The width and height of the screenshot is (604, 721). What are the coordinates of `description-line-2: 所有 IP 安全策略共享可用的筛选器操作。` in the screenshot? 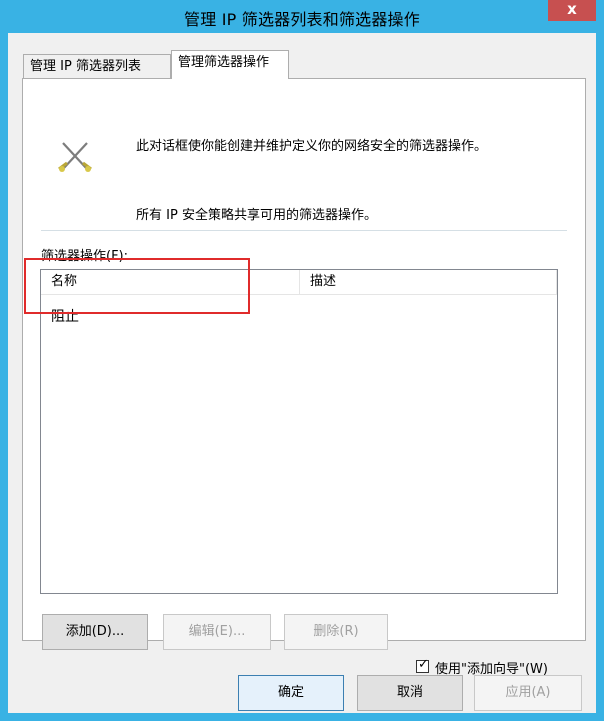 It's located at (256, 215).